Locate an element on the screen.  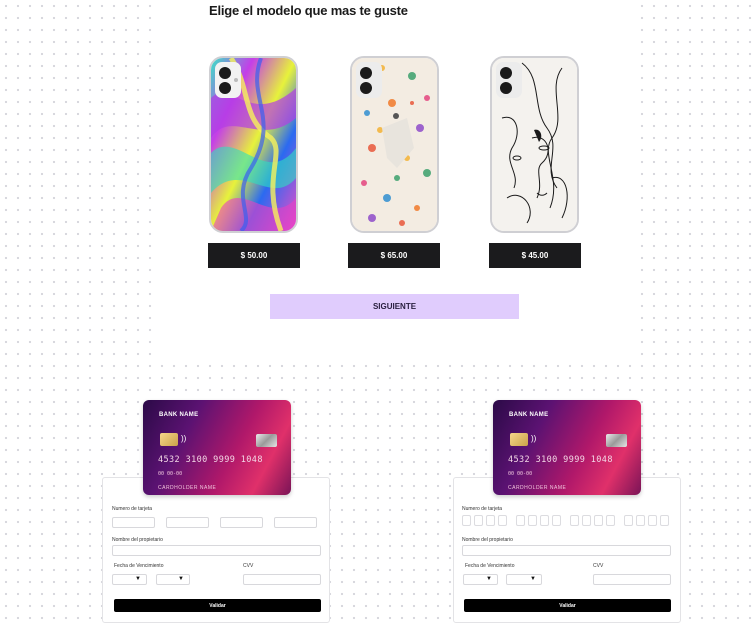
page-title: Elige el modelo que mas te guste is located at coordinates (308, 10).